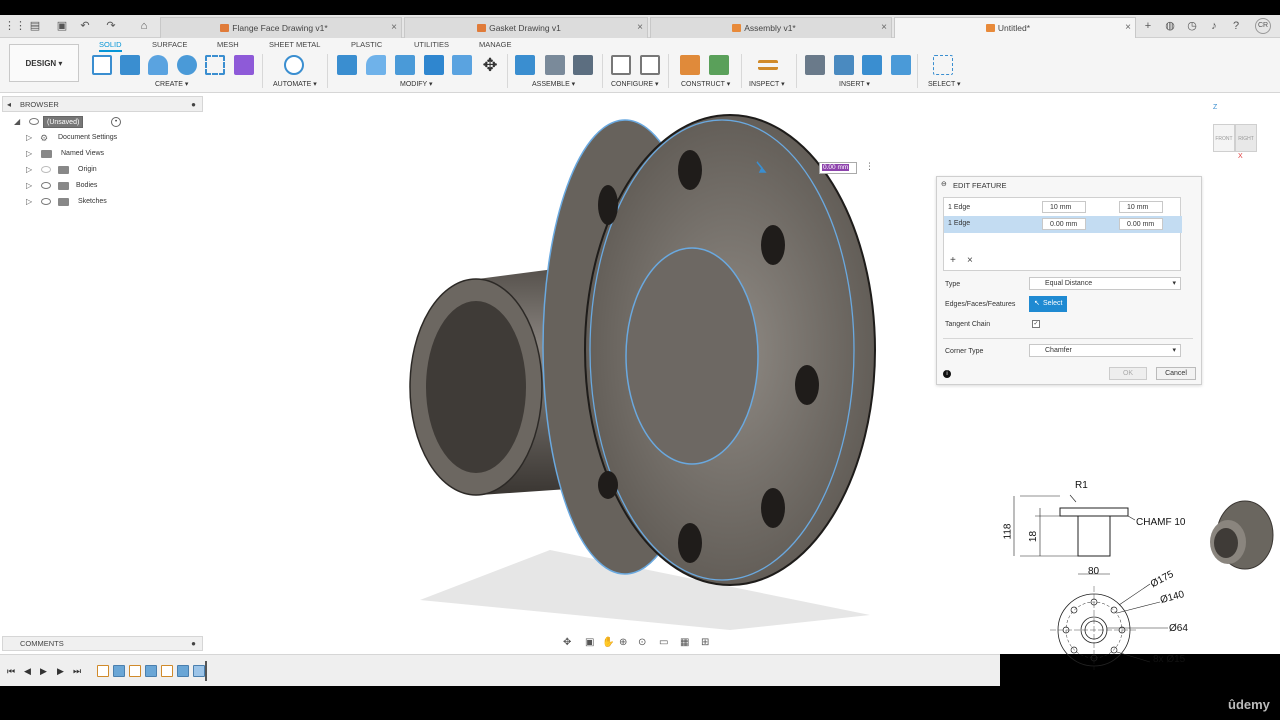 The width and height of the screenshot is (1280, 720). What do you see at coordinates (171, 84) in the screenshot?
I see `create-group-label: CREATE ▾` at bounding box center [171, 84].